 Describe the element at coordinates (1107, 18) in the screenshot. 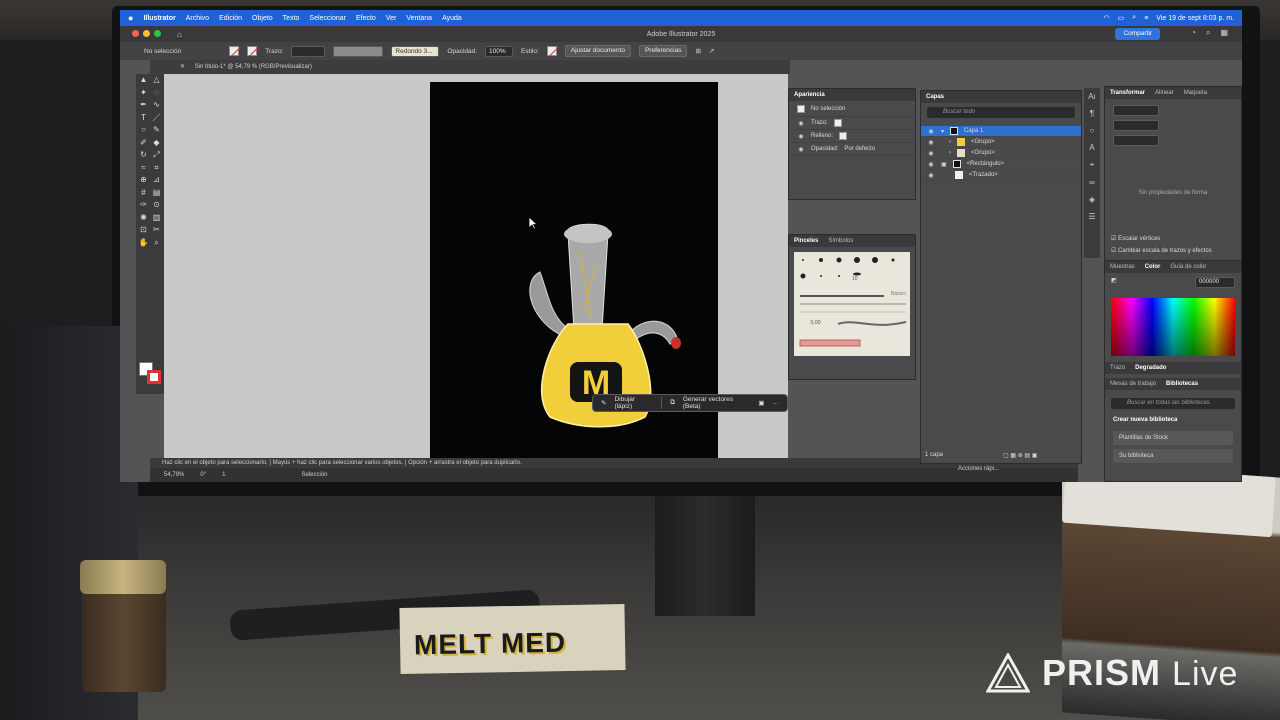

I see `wifi-icon: ◠` at that location.